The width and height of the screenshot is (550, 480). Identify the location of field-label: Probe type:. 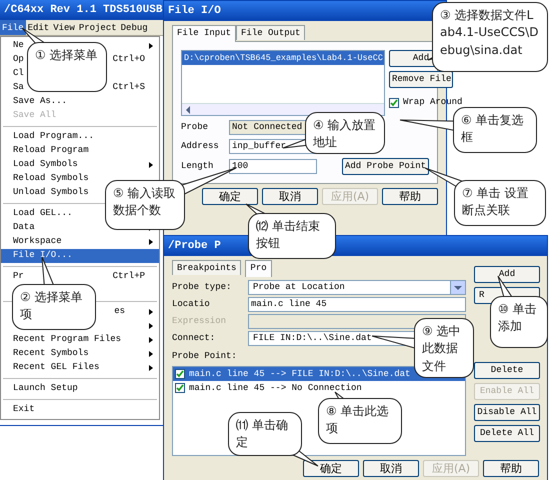
(202, 287).